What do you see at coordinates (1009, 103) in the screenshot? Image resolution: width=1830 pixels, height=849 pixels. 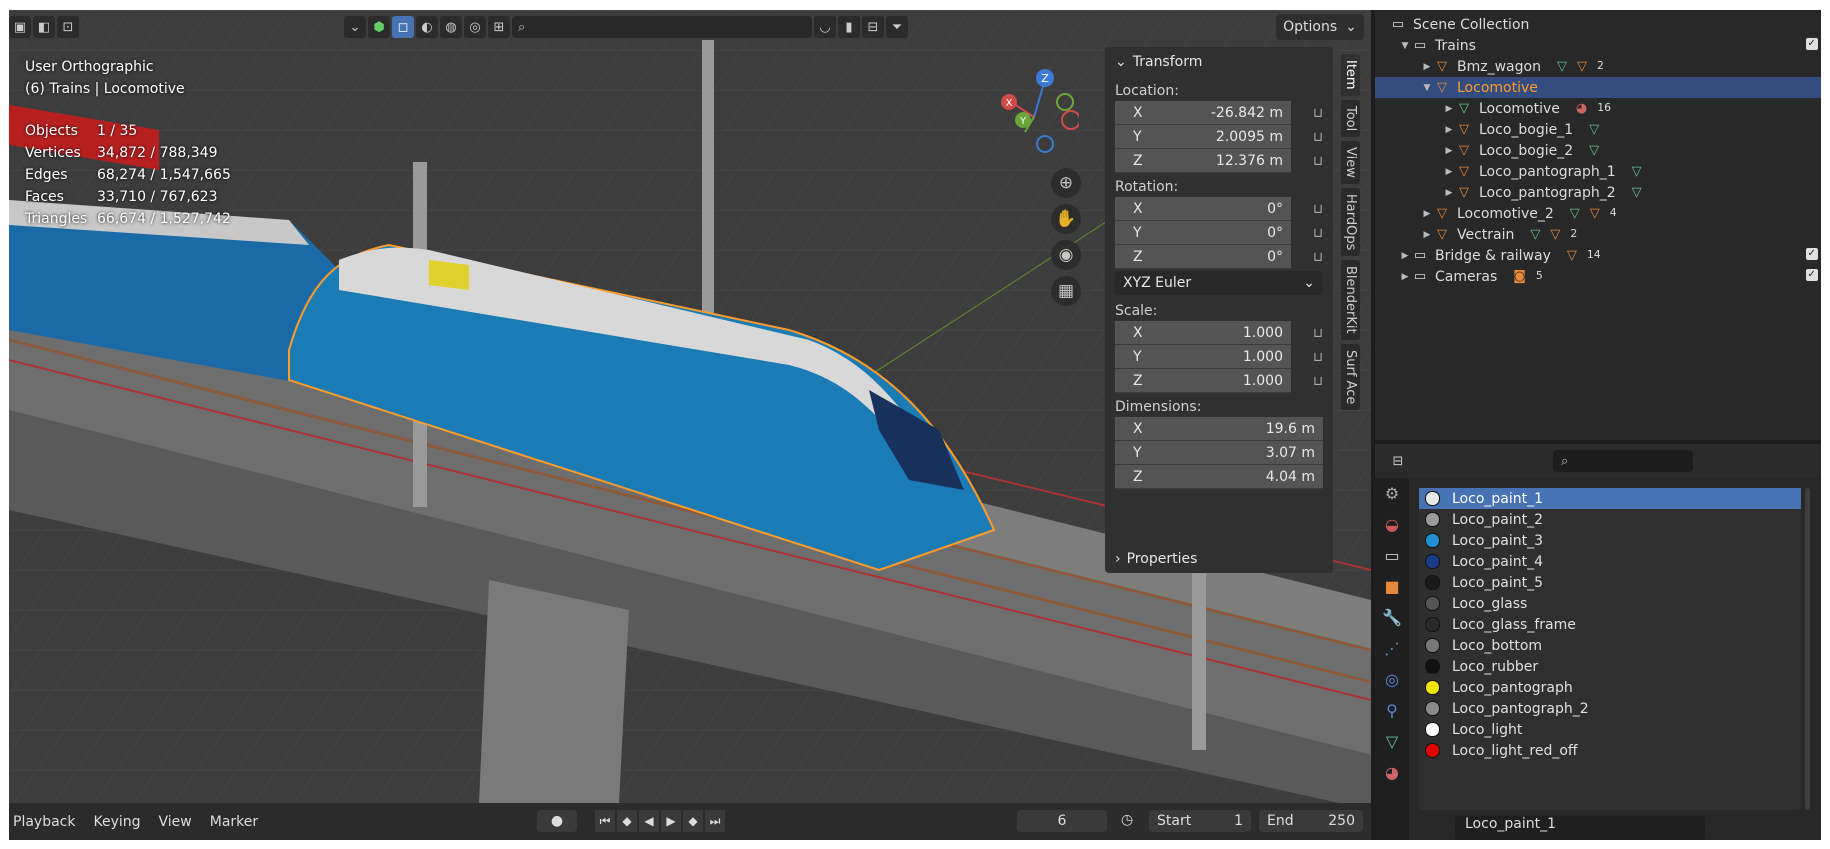 I see `gizmo-x-label: X` at bounding box center [1009, 103].